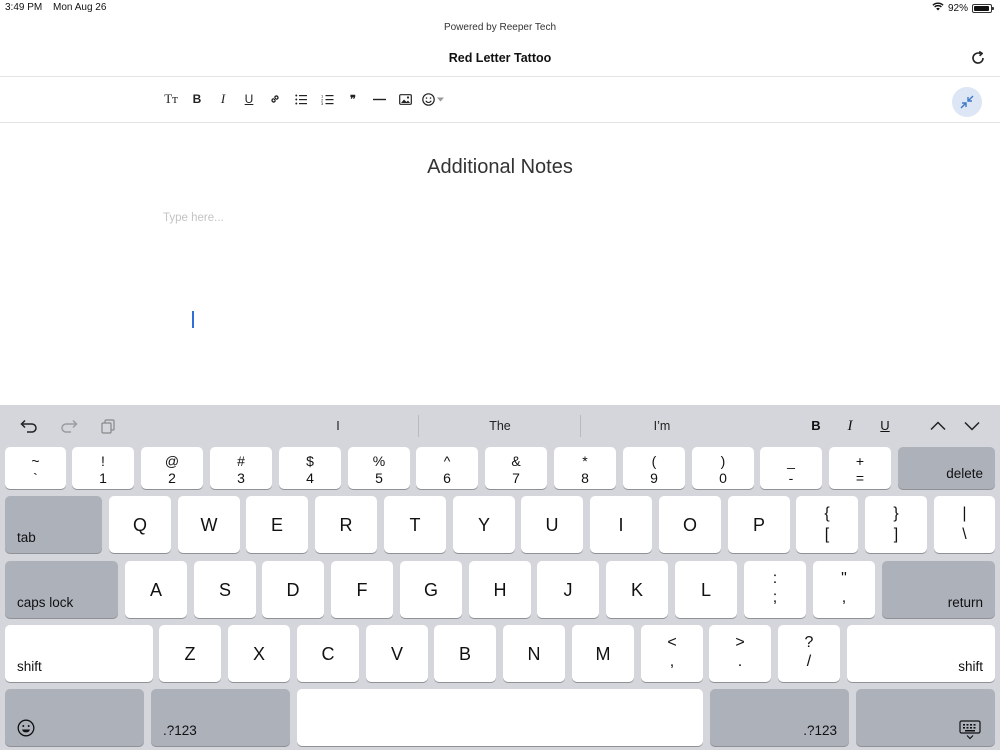 The image size is (1000, 750). I want to click on keyboard-italic-button: I, so click(850, 426).